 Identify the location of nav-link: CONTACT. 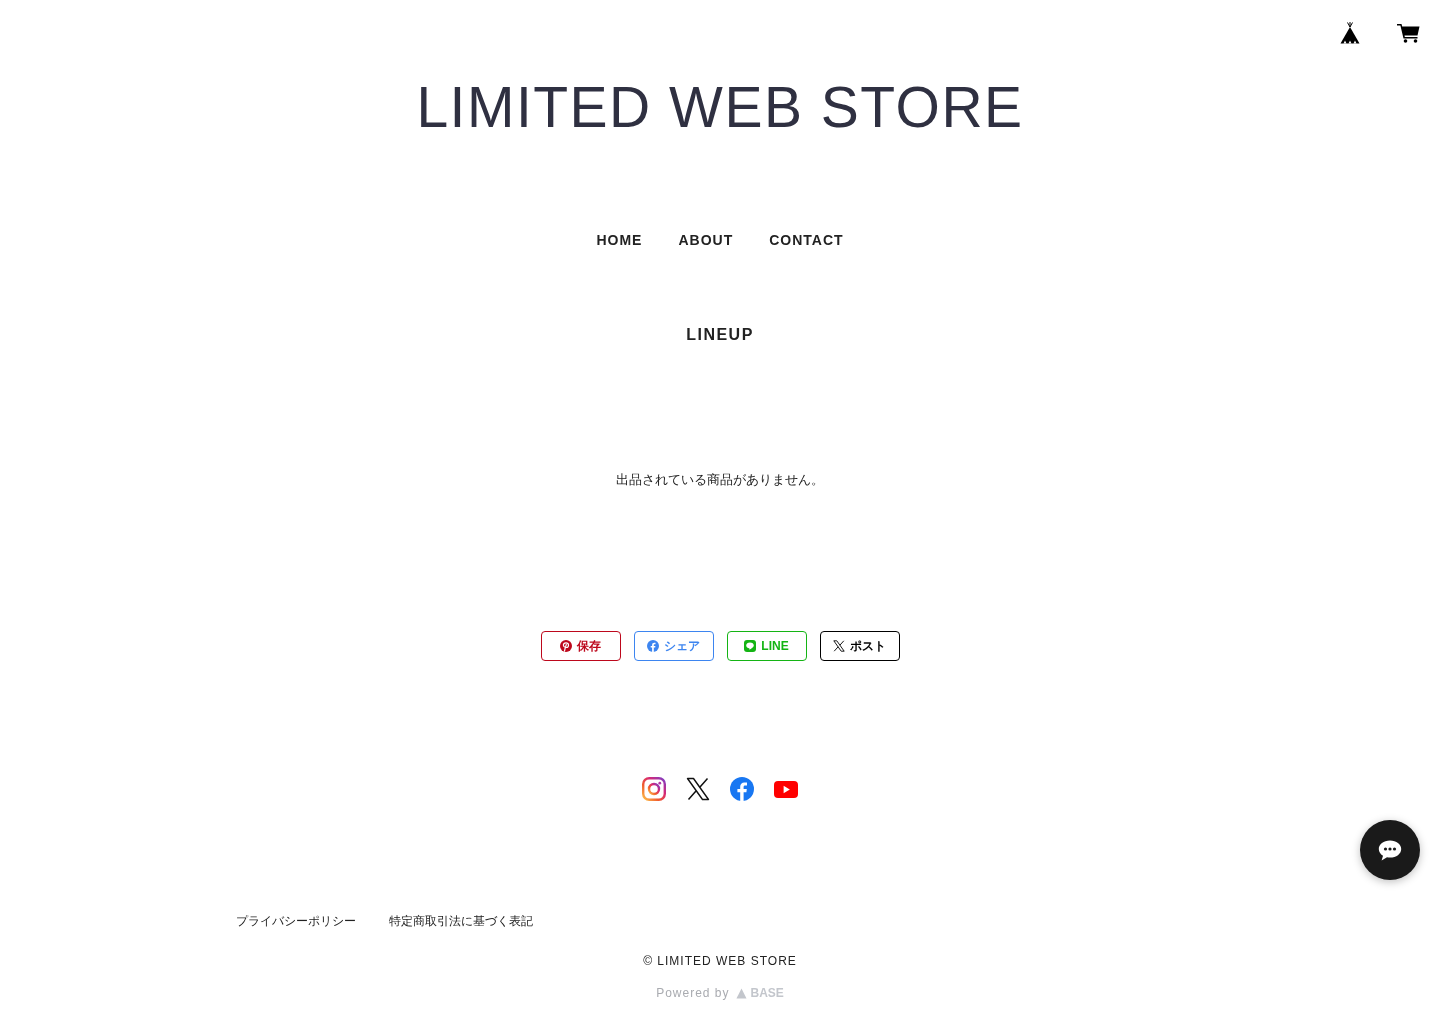
(806, 240).